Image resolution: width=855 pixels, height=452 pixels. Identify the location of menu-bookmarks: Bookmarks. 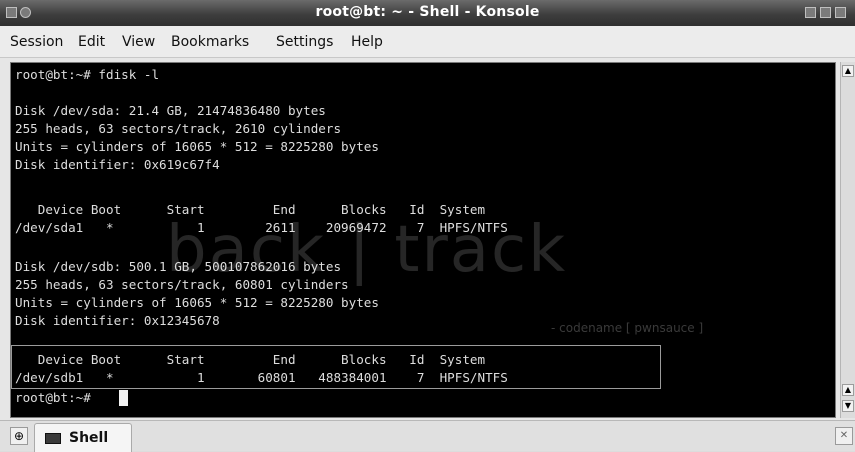
(210, 42).